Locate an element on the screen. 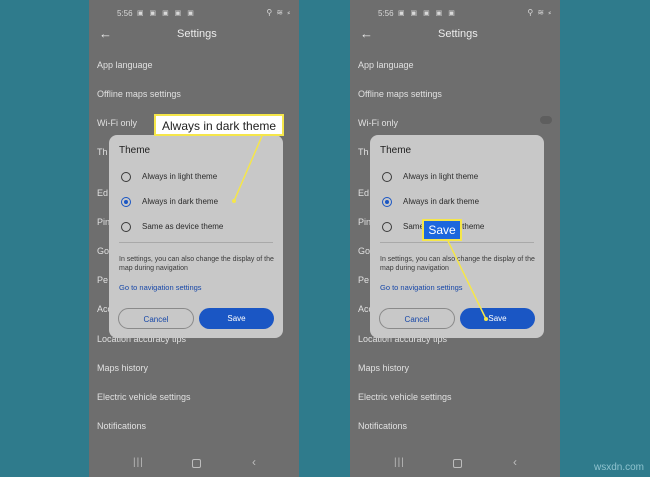 This screenshot has width=650, height=477. callout-save: Save is located at coordinates (442, 230).